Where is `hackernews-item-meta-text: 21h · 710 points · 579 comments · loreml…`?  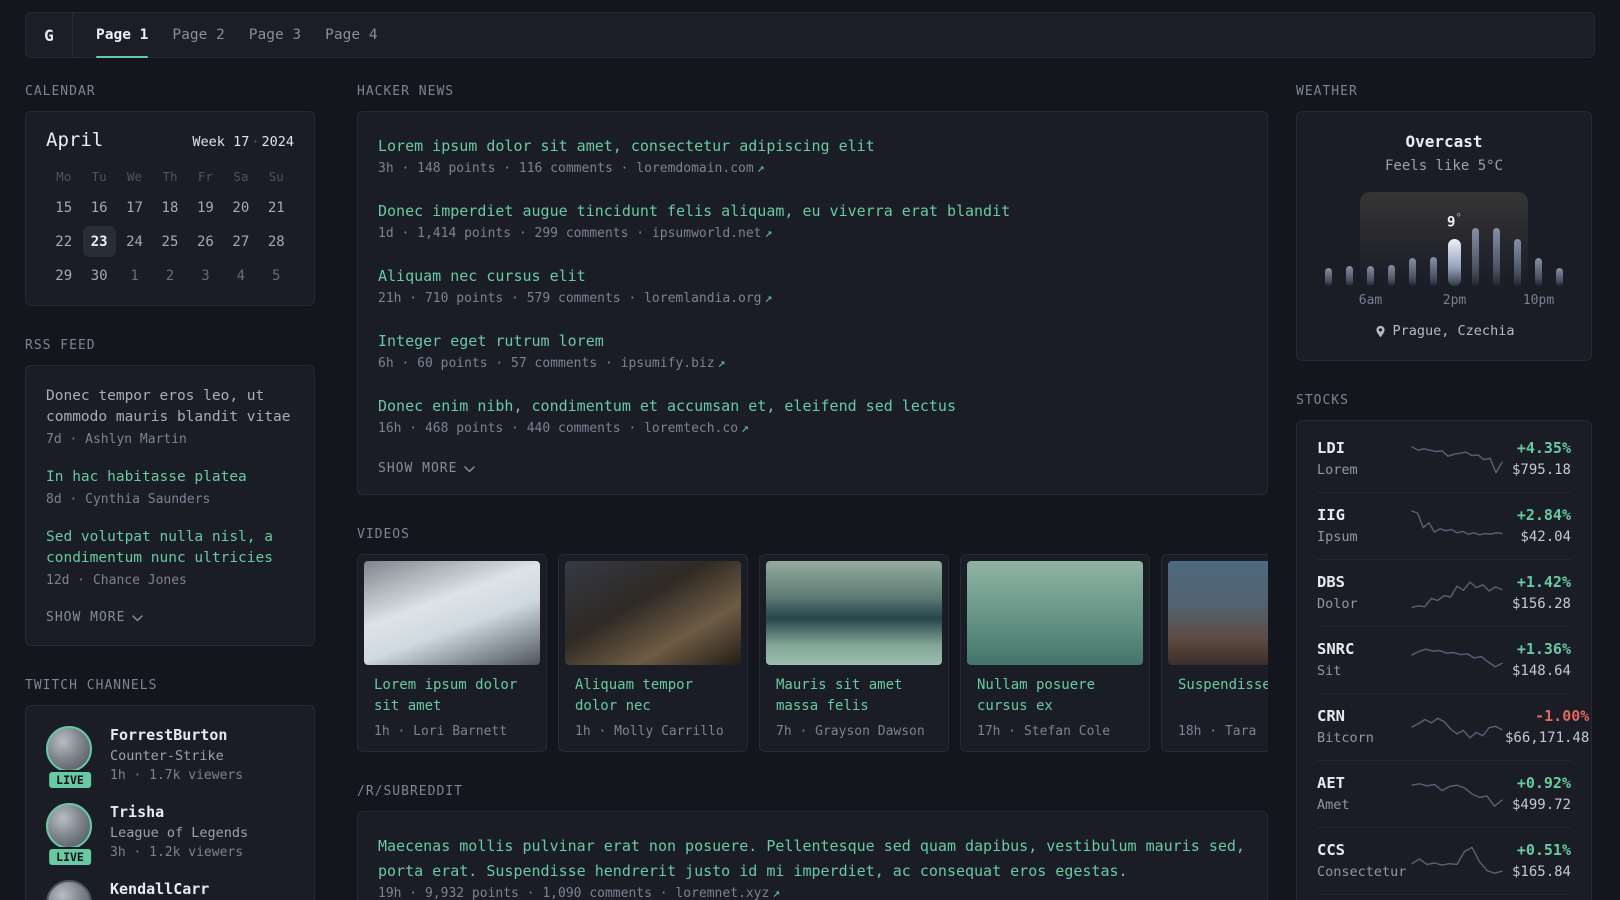 hackernews-item-meta-text: 21h · 710 points · 579 comments · loreml… is located at coordinates (570, 298).